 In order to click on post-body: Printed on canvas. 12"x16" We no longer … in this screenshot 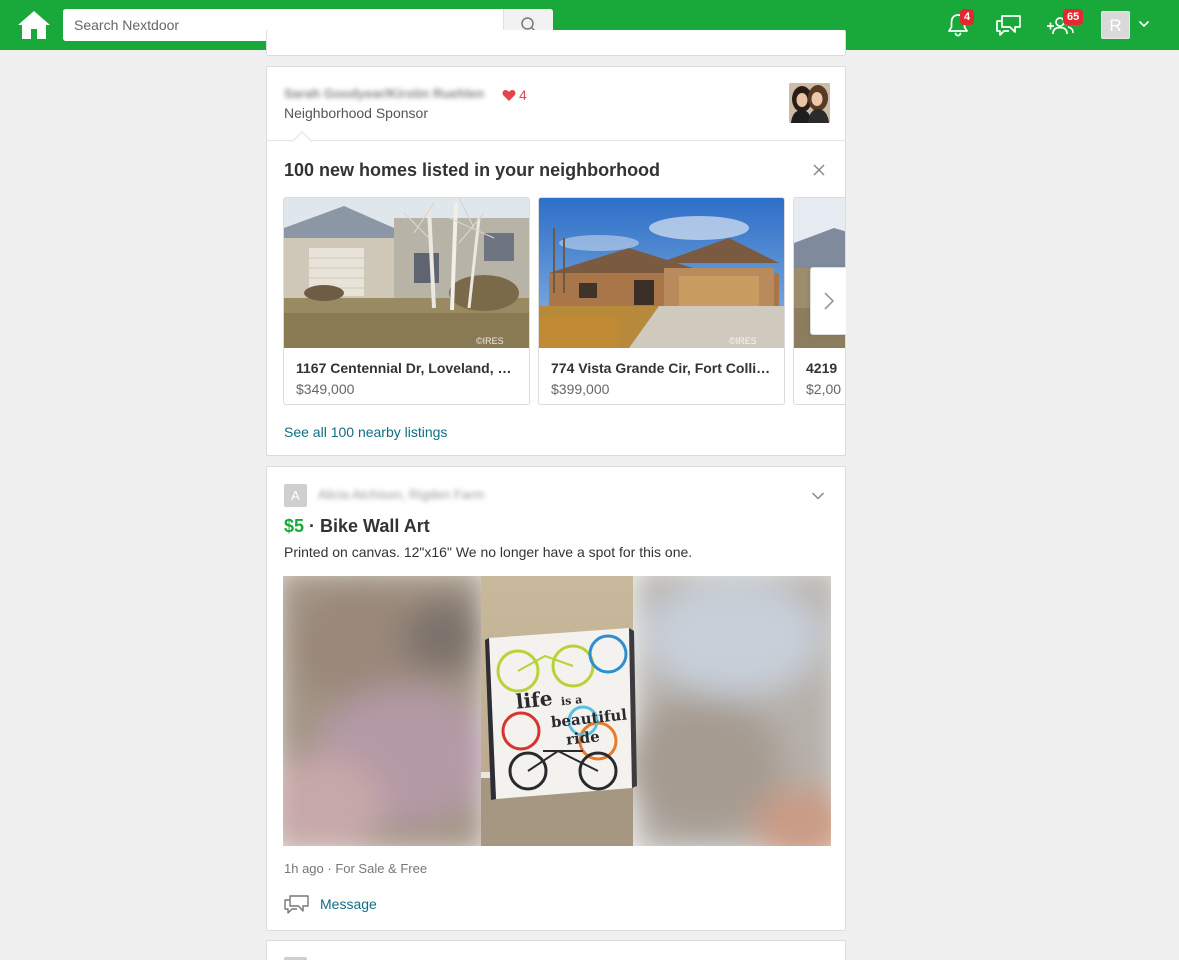, I will do `click(488, 552)`.